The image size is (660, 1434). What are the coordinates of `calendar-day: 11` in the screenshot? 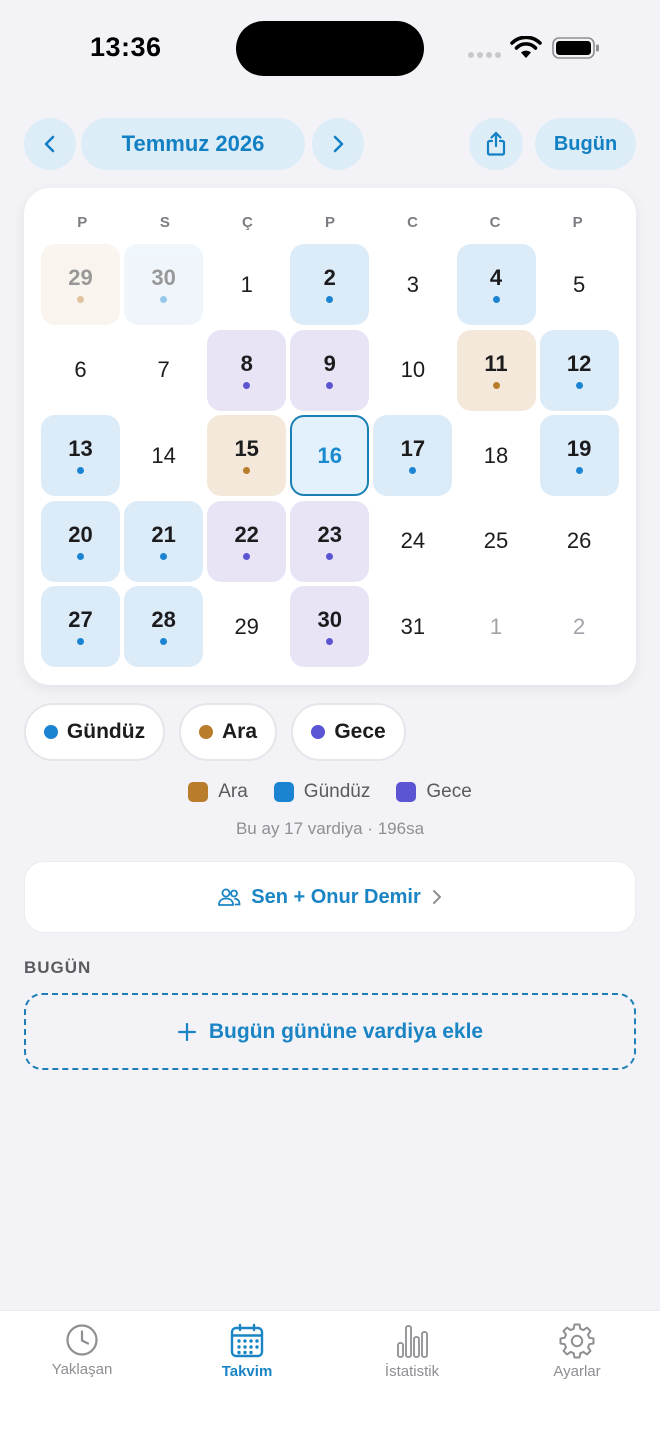 It's located at (496, 370).